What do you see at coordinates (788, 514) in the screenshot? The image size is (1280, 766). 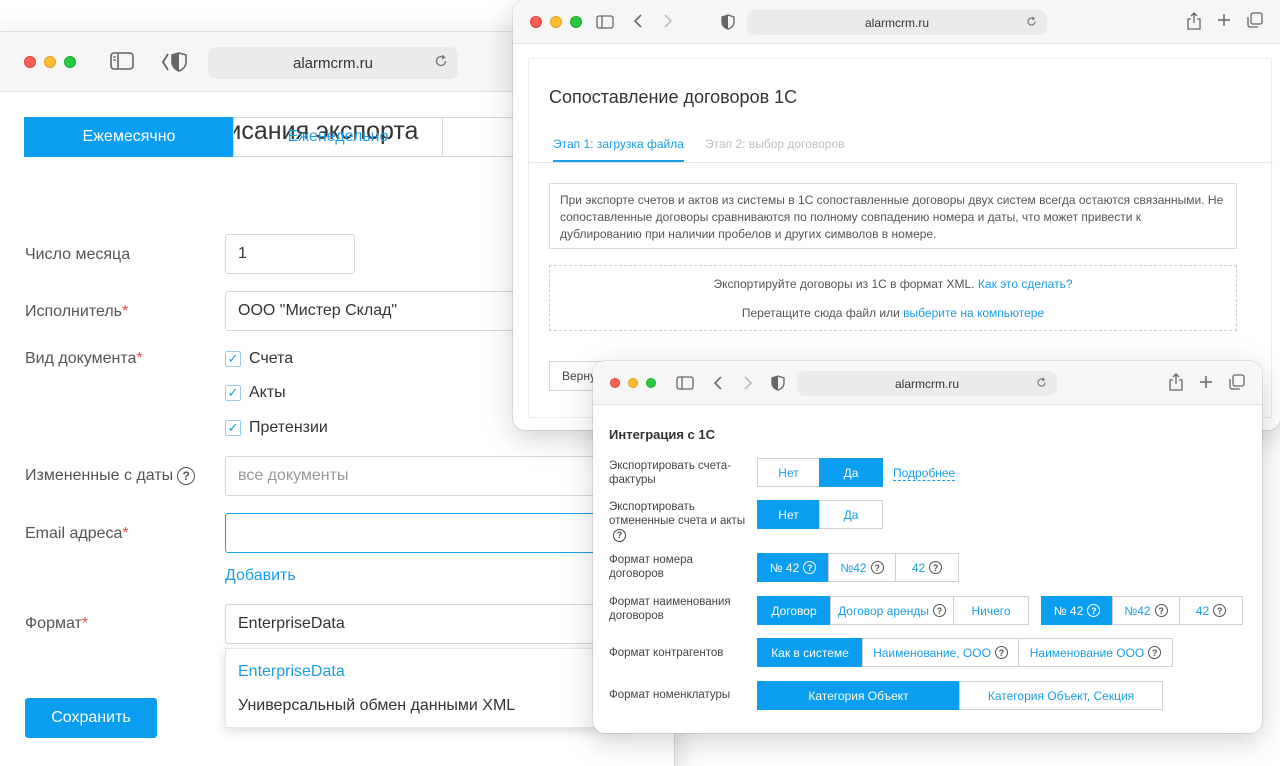 I see `cancelled-no: Нет` at bounding box center [788, 514].